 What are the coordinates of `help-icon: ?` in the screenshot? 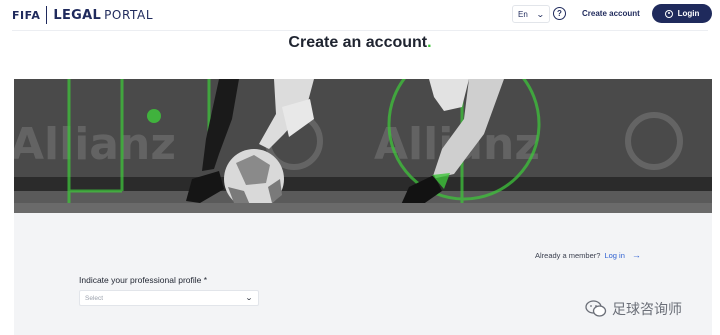 It's located at (559, 13).